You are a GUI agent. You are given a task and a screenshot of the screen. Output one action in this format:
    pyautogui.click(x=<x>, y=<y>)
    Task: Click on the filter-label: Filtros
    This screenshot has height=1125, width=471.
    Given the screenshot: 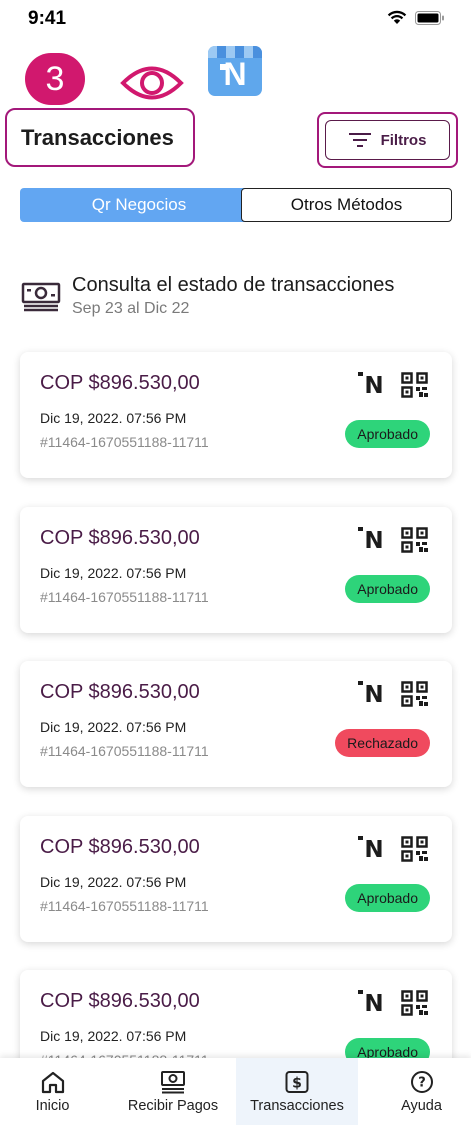 What is the action you would take?
    pyautogui.click(x=403, y=140)
    